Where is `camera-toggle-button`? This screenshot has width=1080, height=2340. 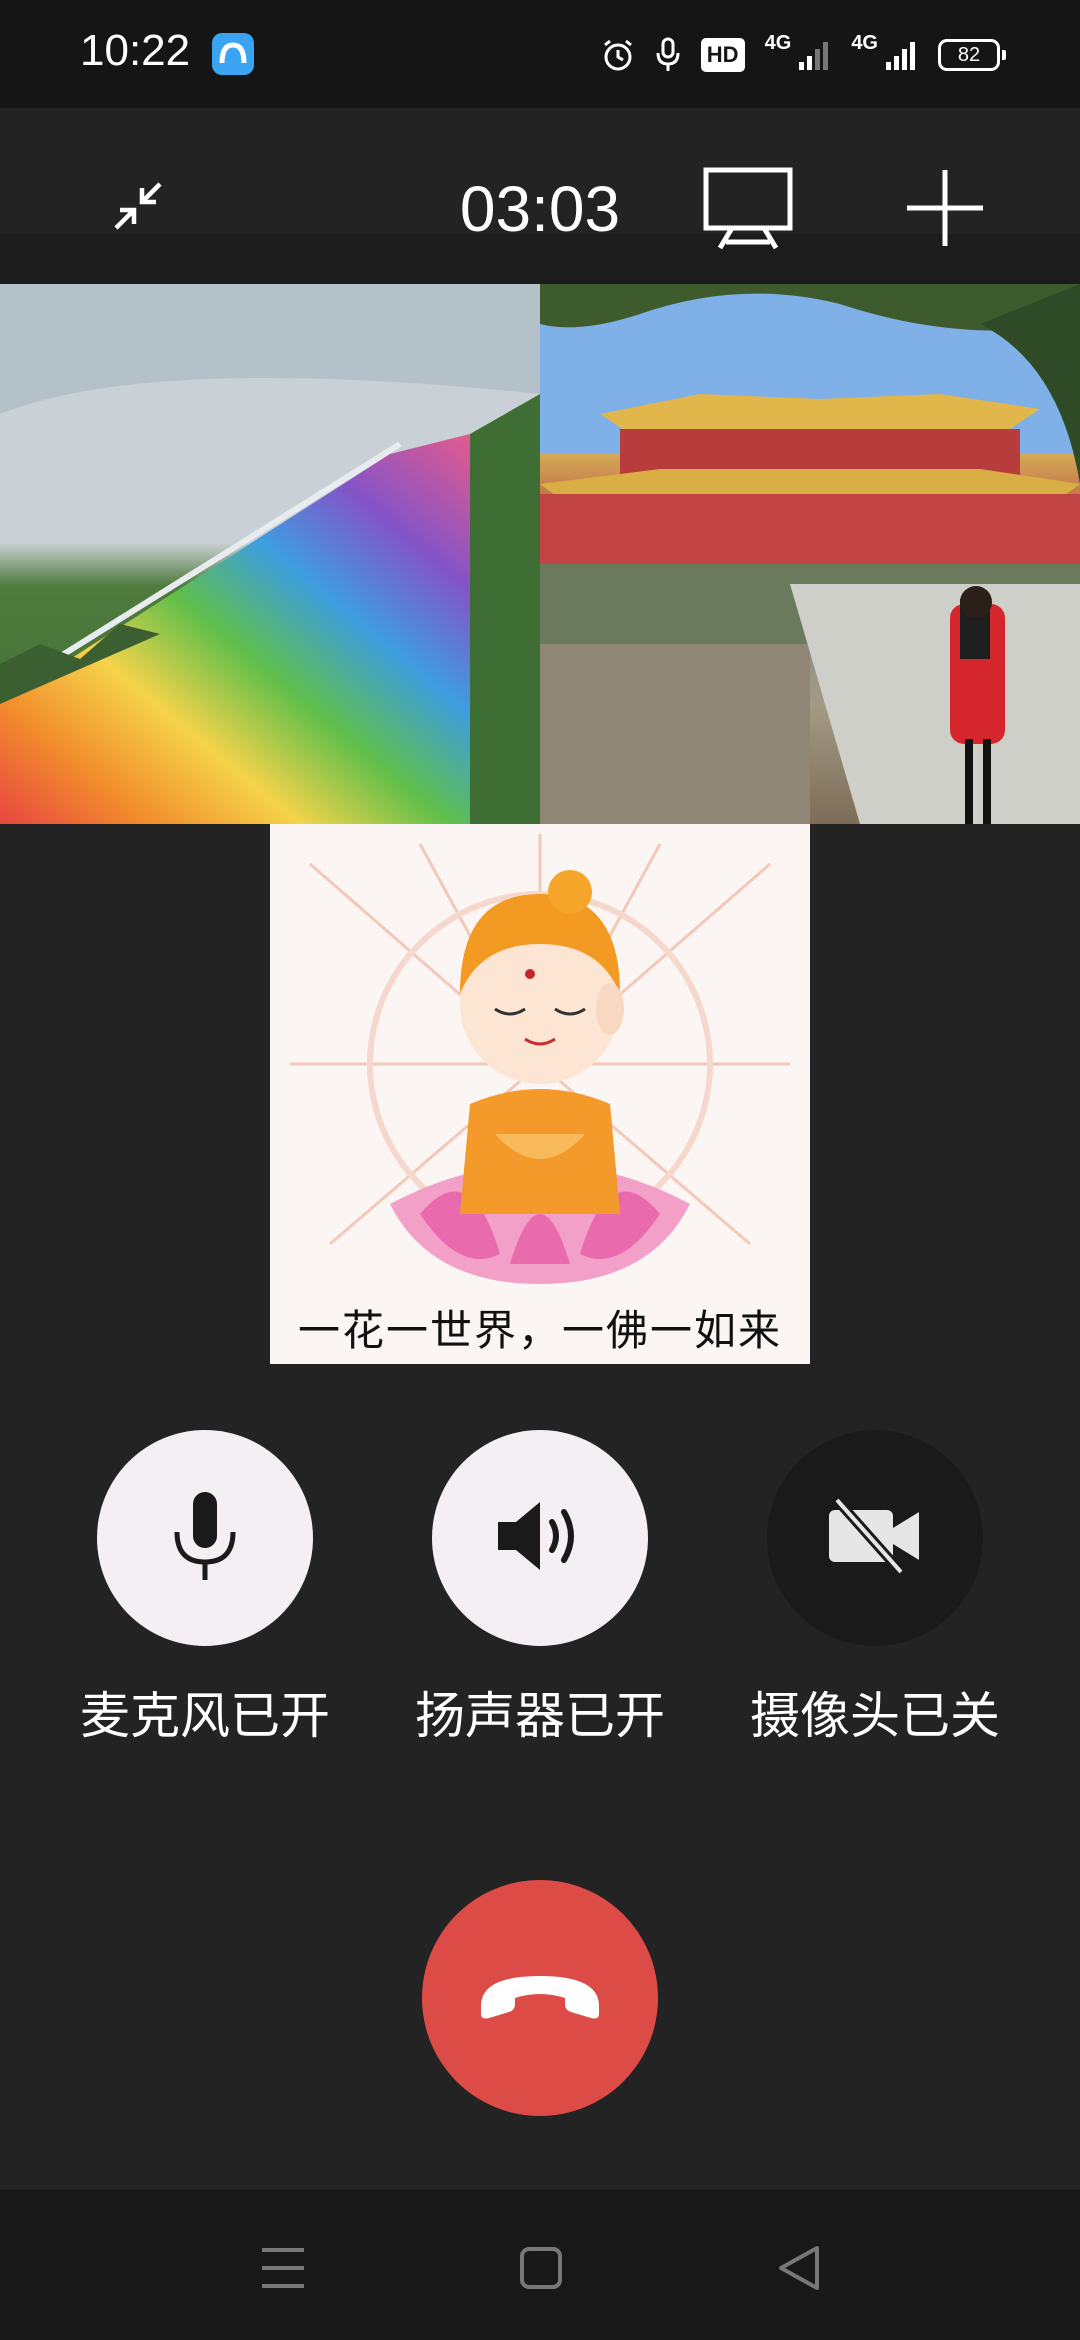
camera-toggle-button is located at coordinates (875, 1538).